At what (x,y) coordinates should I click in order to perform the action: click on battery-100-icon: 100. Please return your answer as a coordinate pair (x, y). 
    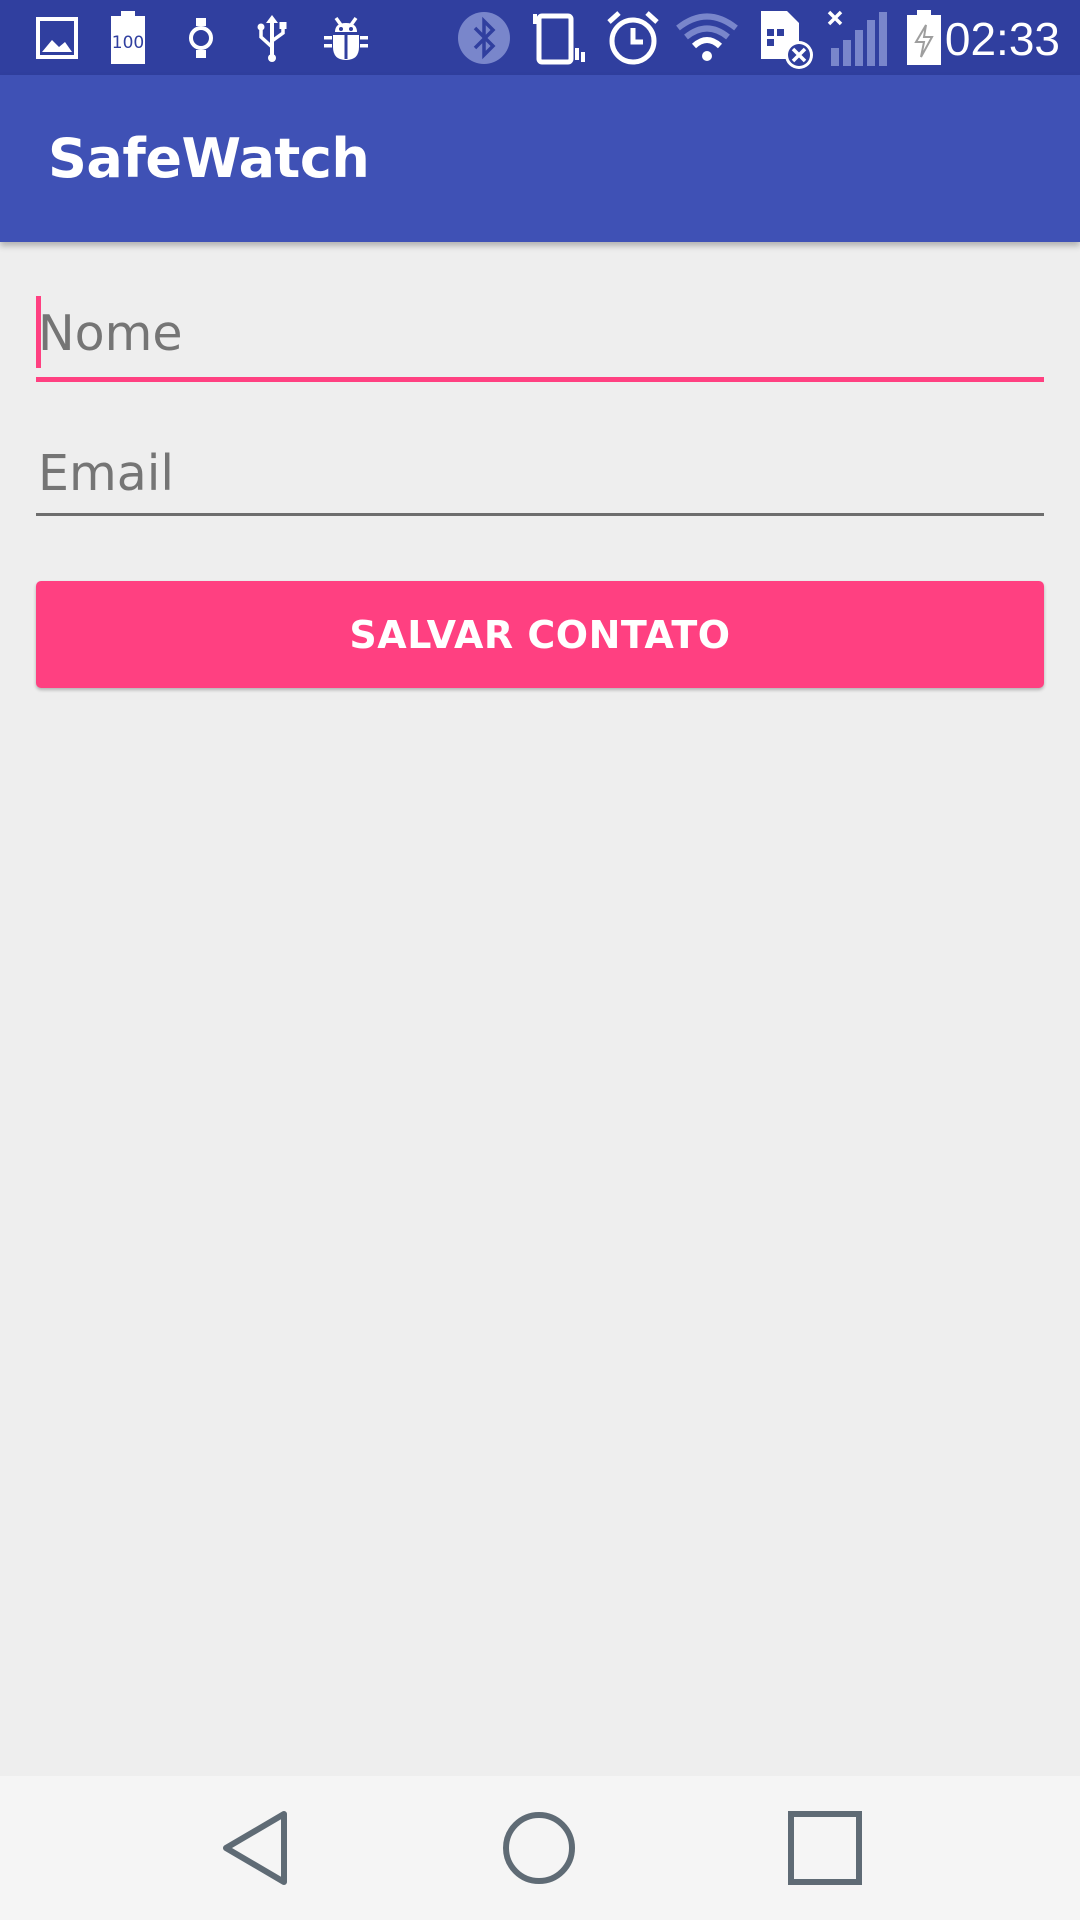
    Looking at the image, I should click on (128, 37).